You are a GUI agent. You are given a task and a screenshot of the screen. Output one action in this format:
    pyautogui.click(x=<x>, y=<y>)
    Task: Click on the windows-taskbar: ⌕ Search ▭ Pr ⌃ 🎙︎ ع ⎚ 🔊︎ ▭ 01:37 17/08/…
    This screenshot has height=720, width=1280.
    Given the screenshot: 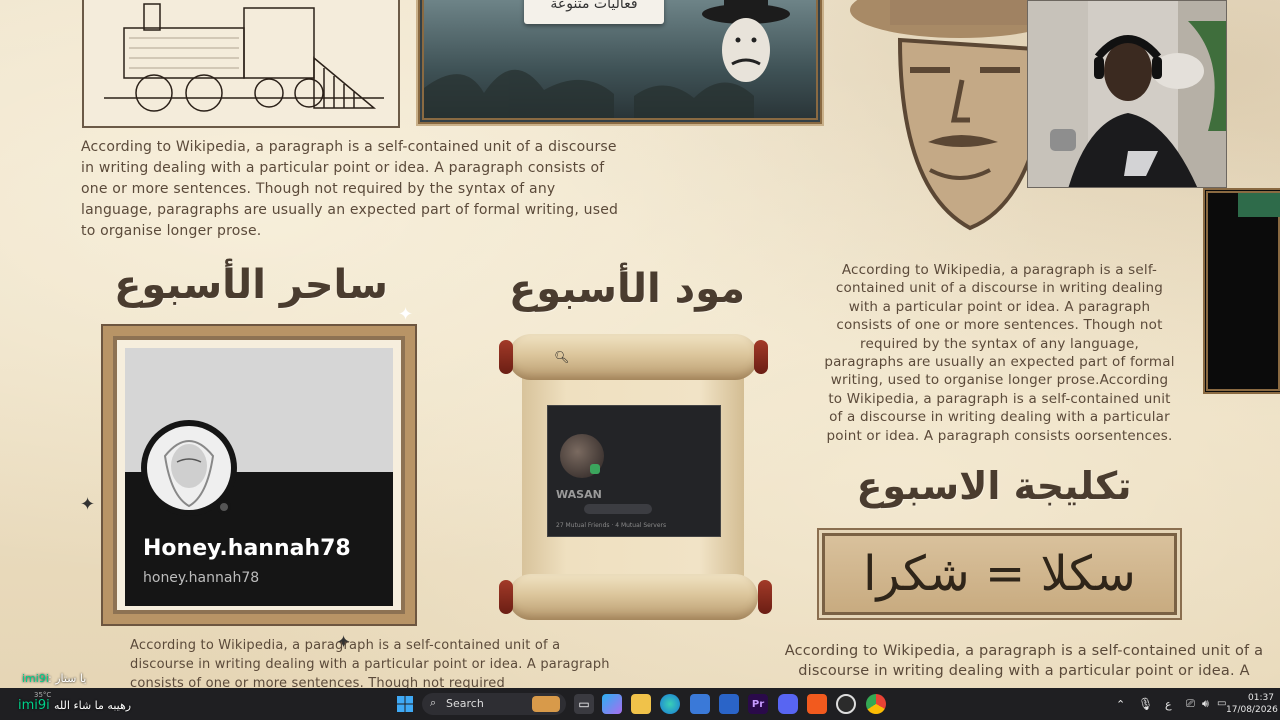 What is the action you would take?
    pyautogui.click(x=640, y=704)
    